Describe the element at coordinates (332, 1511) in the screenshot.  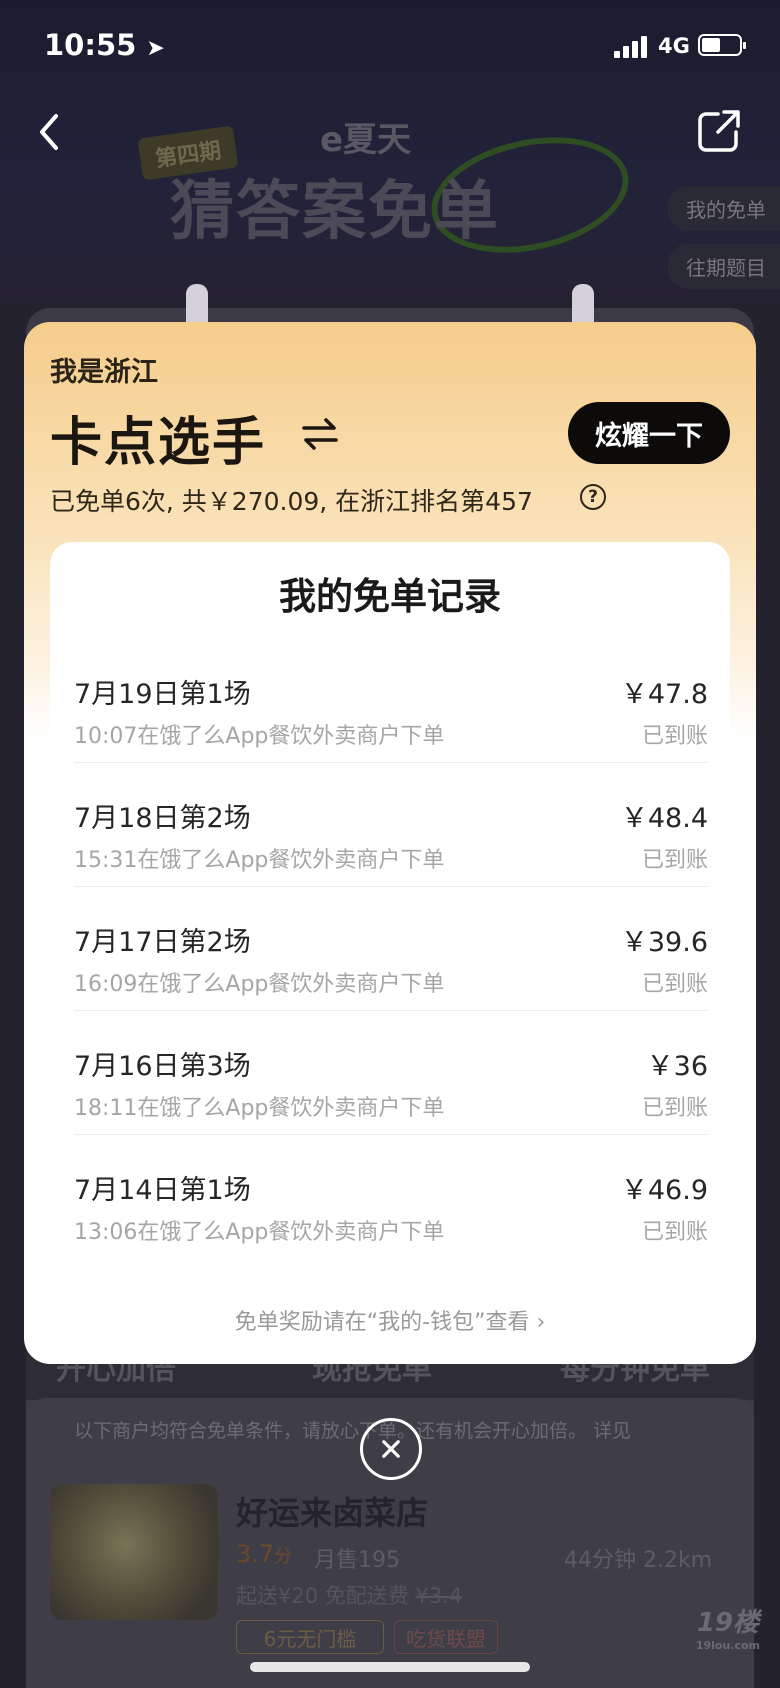
I see `shop-name: 好运来卤菜店` at that location.